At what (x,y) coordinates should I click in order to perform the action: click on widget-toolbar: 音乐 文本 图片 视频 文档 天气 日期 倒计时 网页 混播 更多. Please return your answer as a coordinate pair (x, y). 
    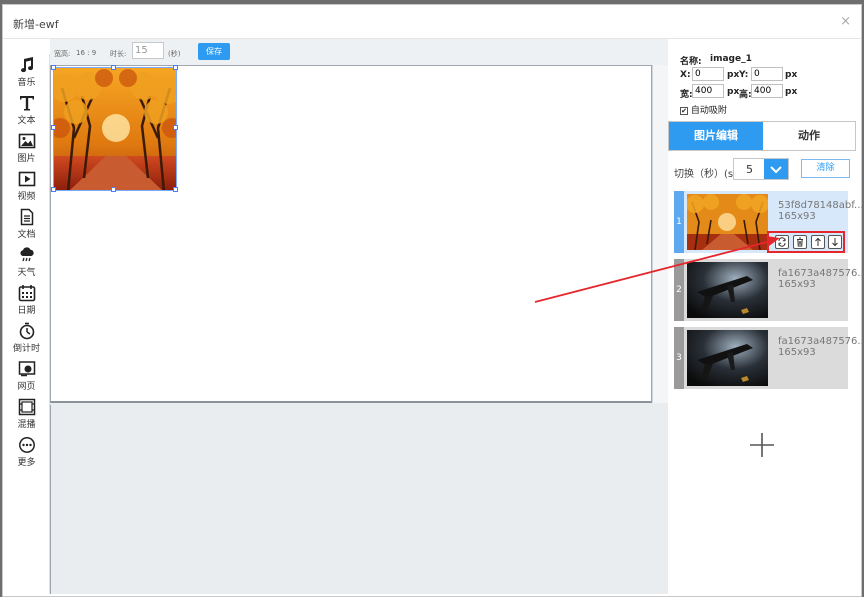
    Looking at the image, I should click on (26, 324).